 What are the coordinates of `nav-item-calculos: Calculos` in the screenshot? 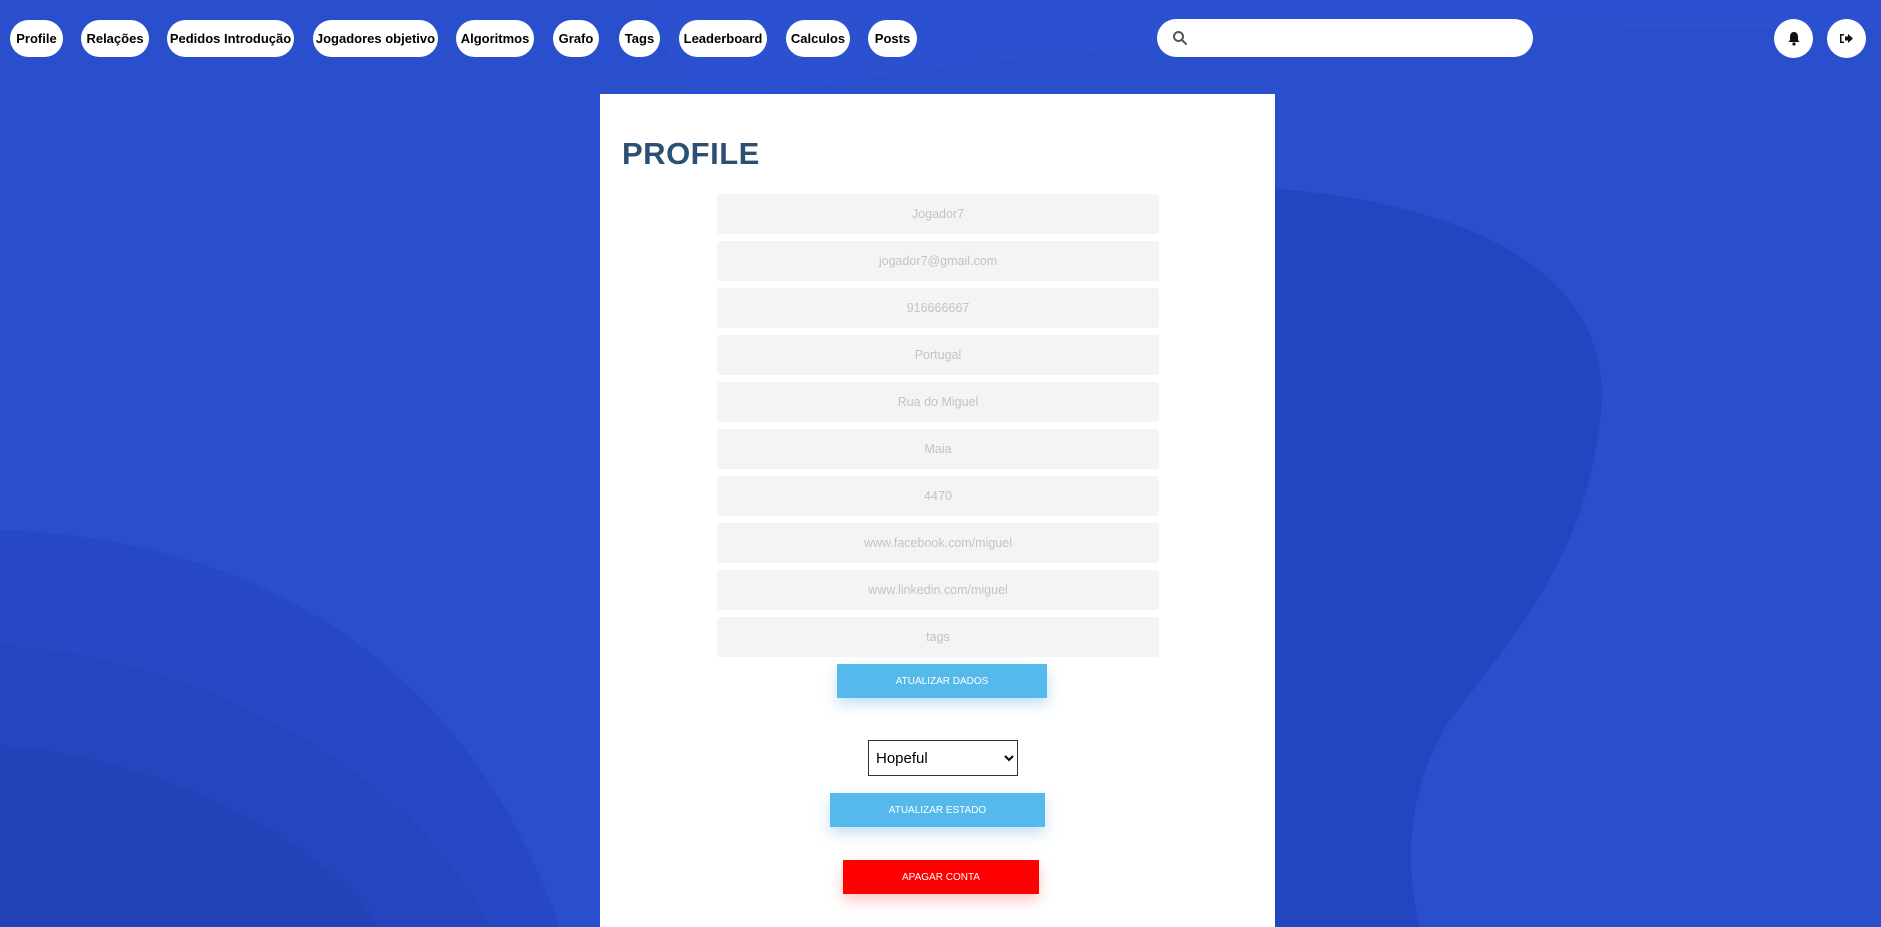 It's located at (818, 38).